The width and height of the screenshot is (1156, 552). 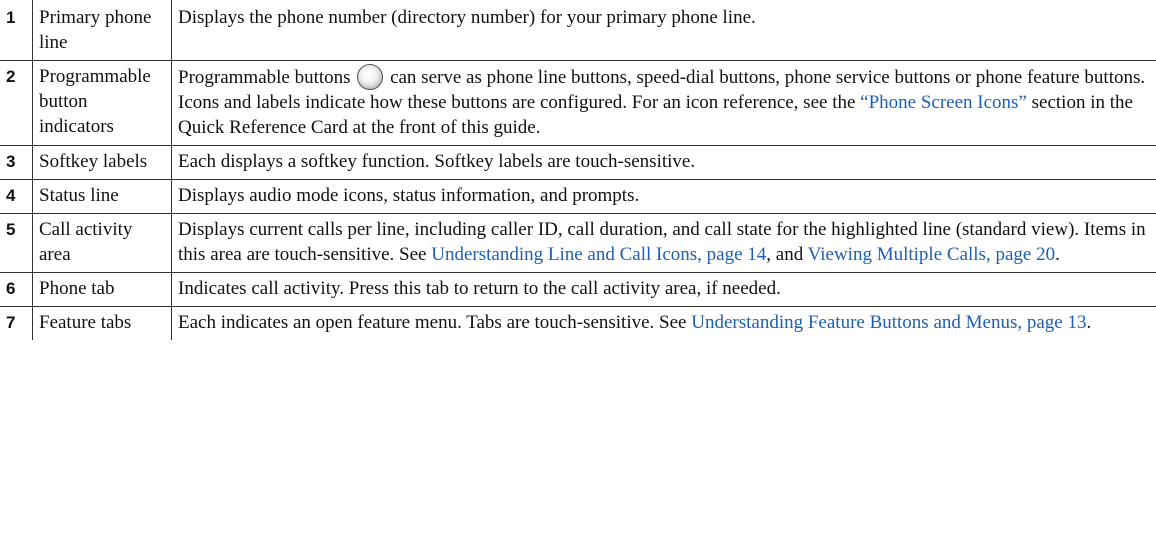 I want to click on row-number: 5, so click(x=16, y=243).